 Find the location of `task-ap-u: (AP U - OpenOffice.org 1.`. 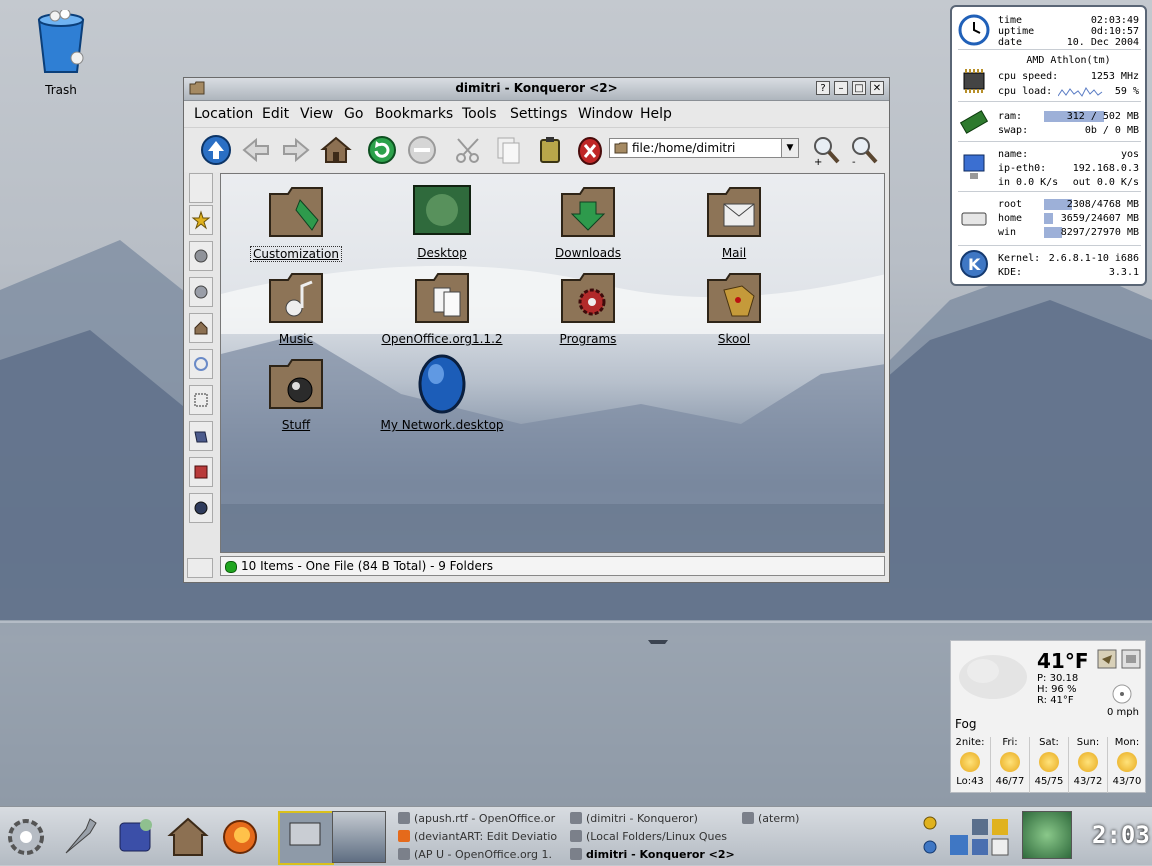

task-ap-u: (AP U - OpenOffice.org 1. is located at coordinates (480, 854).